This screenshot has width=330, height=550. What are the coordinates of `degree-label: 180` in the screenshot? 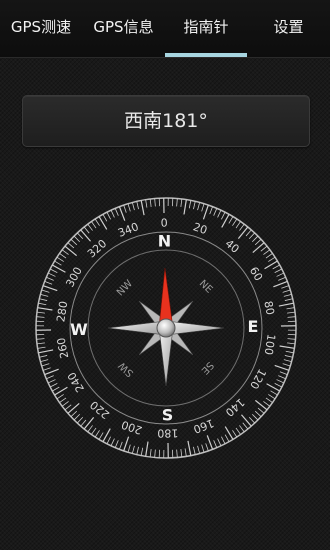 It's located at (167, 432).